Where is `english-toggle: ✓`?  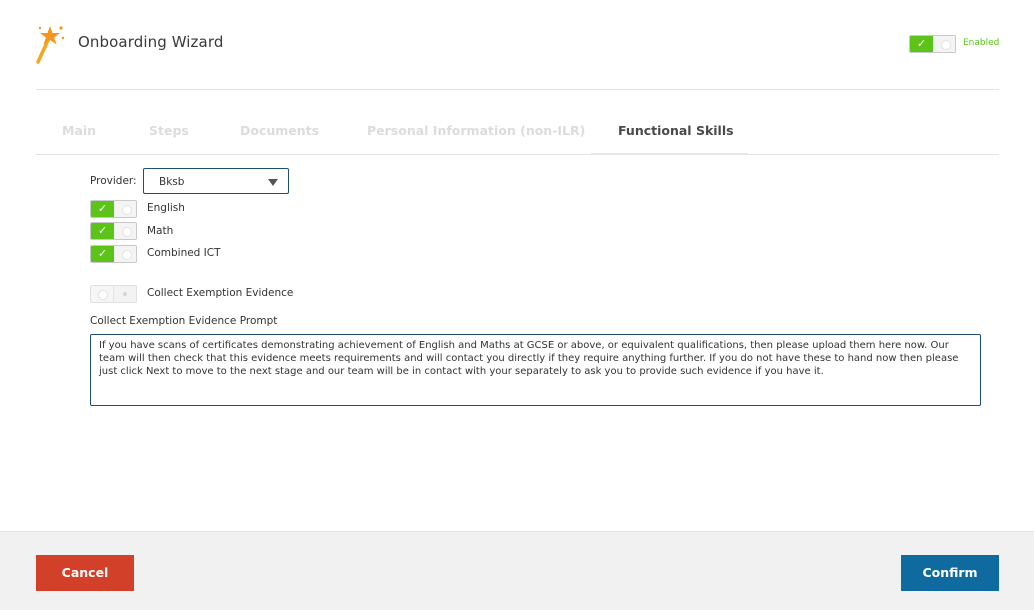 english-toggle: ✓ is located at coordinates (113, 209).